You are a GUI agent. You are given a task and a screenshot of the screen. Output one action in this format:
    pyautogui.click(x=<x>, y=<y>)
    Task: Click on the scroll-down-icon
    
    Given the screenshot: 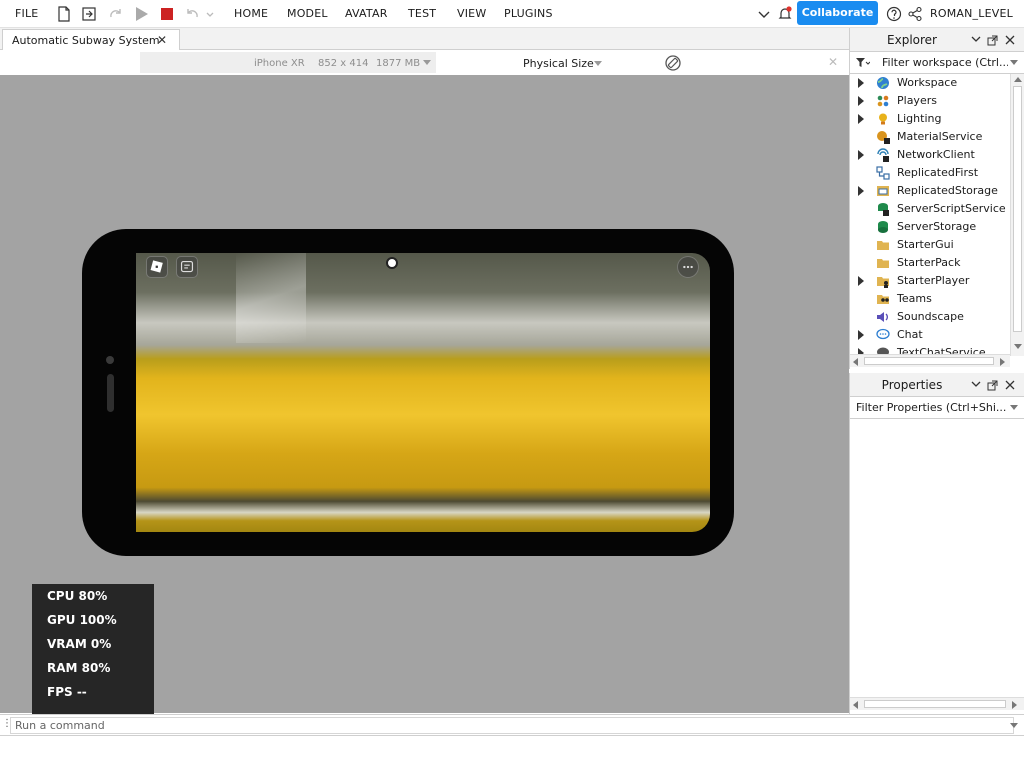 What is the action you would take?
    pyautogui.click(x=1018, y=347)
    